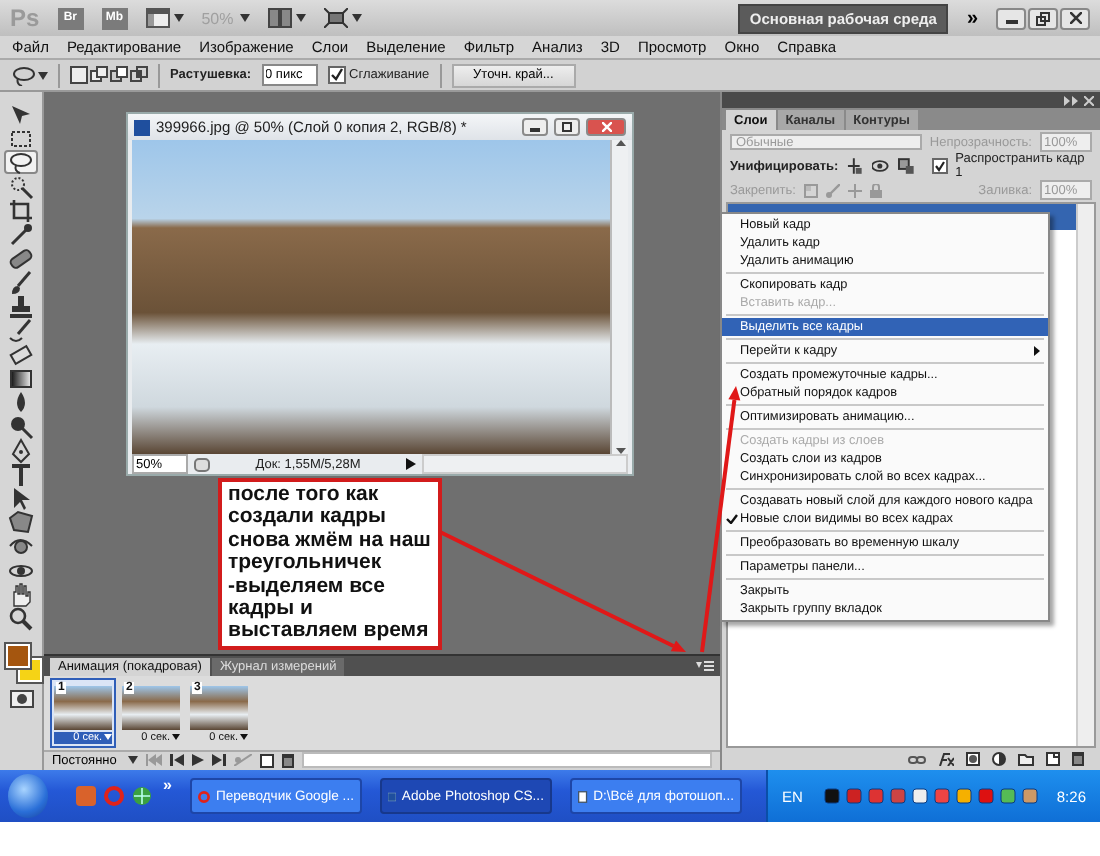 Image resolution: width=1100 pixels, height=856 pixels. I want to click on shape-tool-button, so click(21, 522).